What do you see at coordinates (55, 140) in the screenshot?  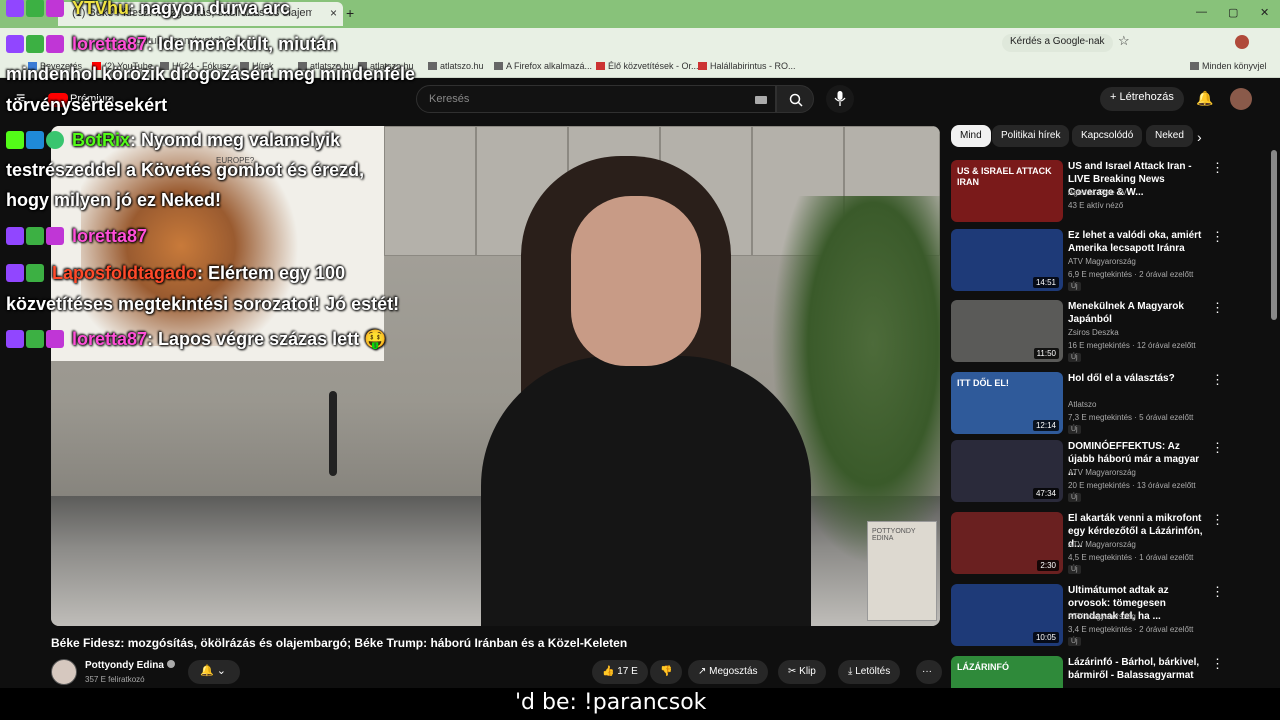 I see `chat-badge-check-icon` at bounding box center [55, 140].